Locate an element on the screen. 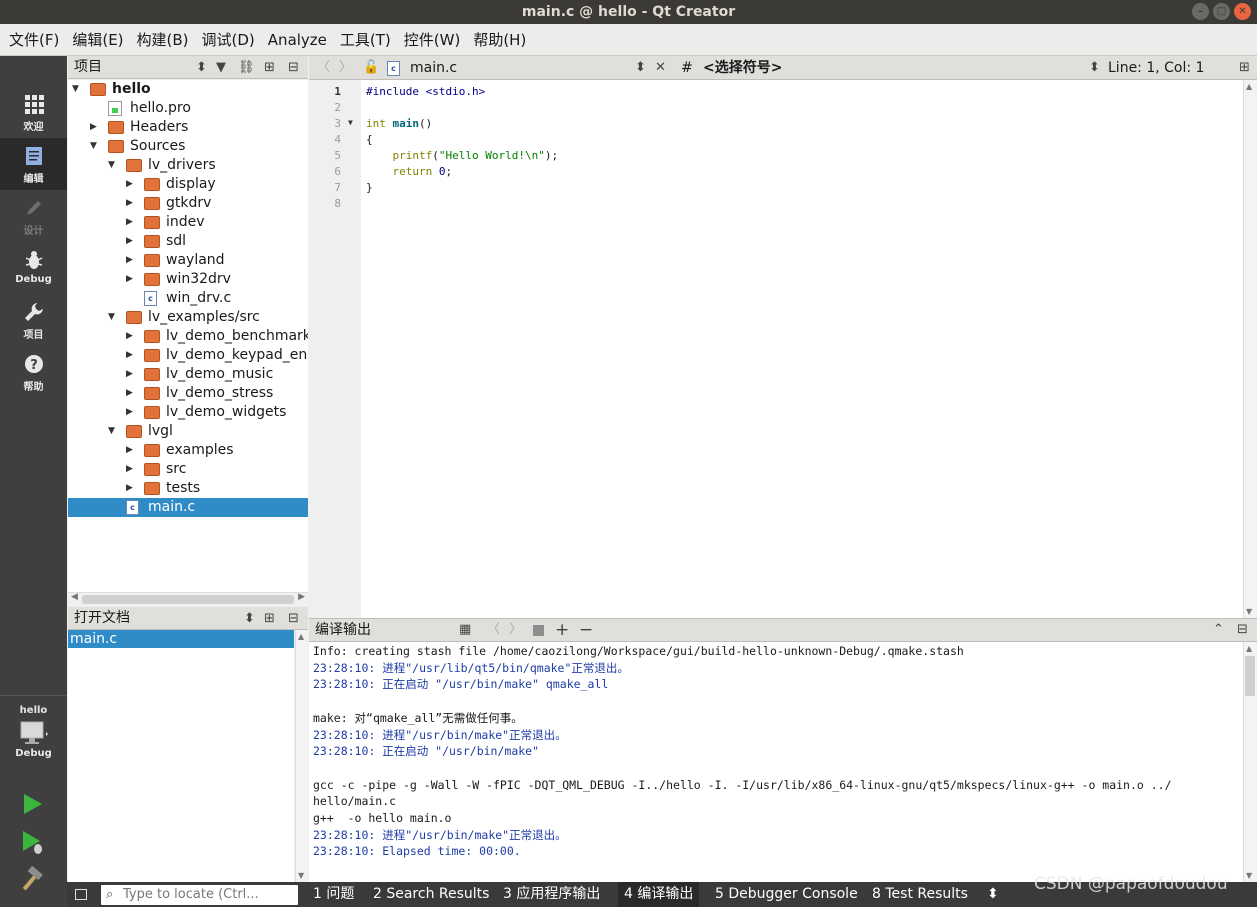 Image resolution: width=1257 pixels, height=907 pixels. tree-item: ▶ indev is located at coordinates (188, 222).